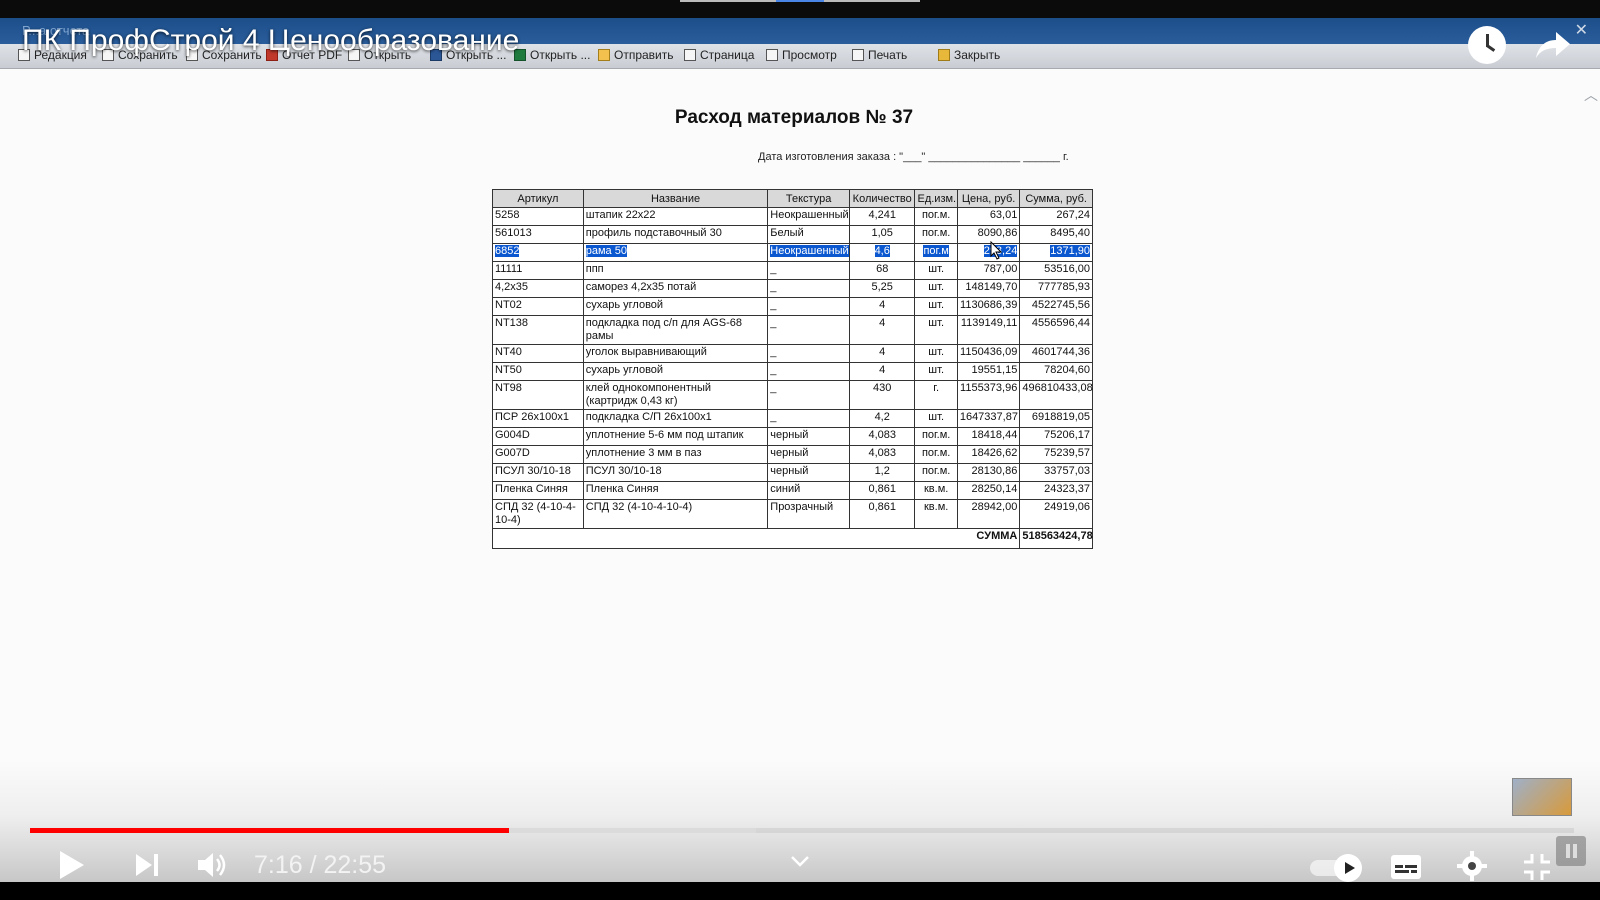 The height and width of the screenshot is (900, 1600). What do you see at coordinates (808, 490) in the screenshot?
I see `cell-texture: синий` at bounding box center [808, 490].